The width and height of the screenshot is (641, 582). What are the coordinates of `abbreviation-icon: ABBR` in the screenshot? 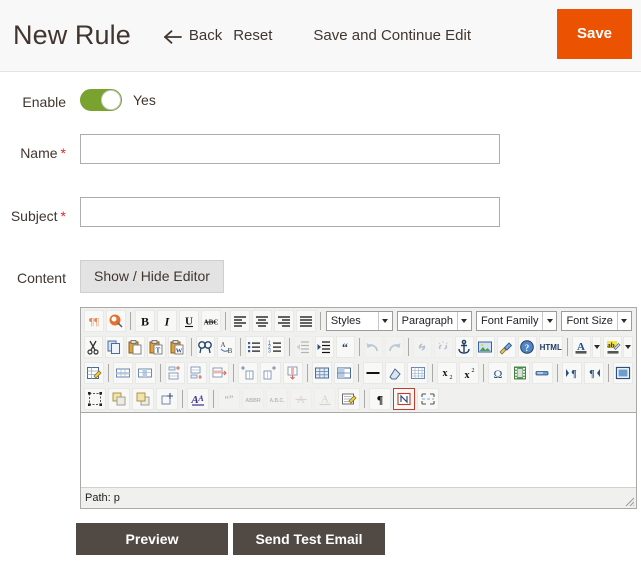 It's located at (253, 399).